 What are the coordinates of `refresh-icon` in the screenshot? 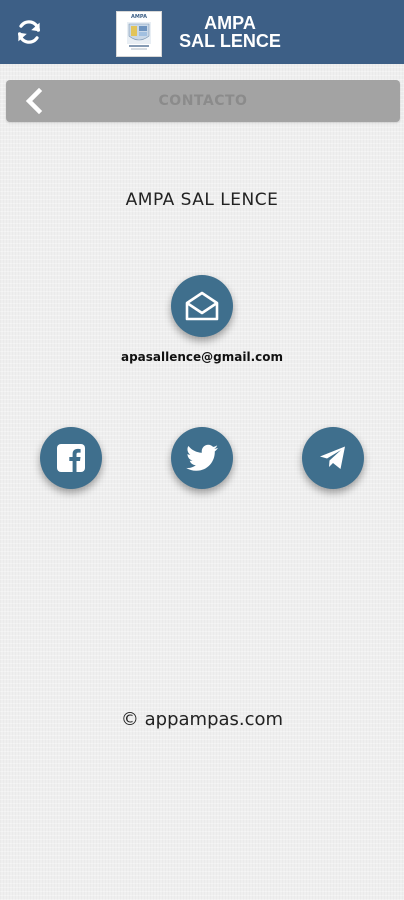 It's located at (29, 32).